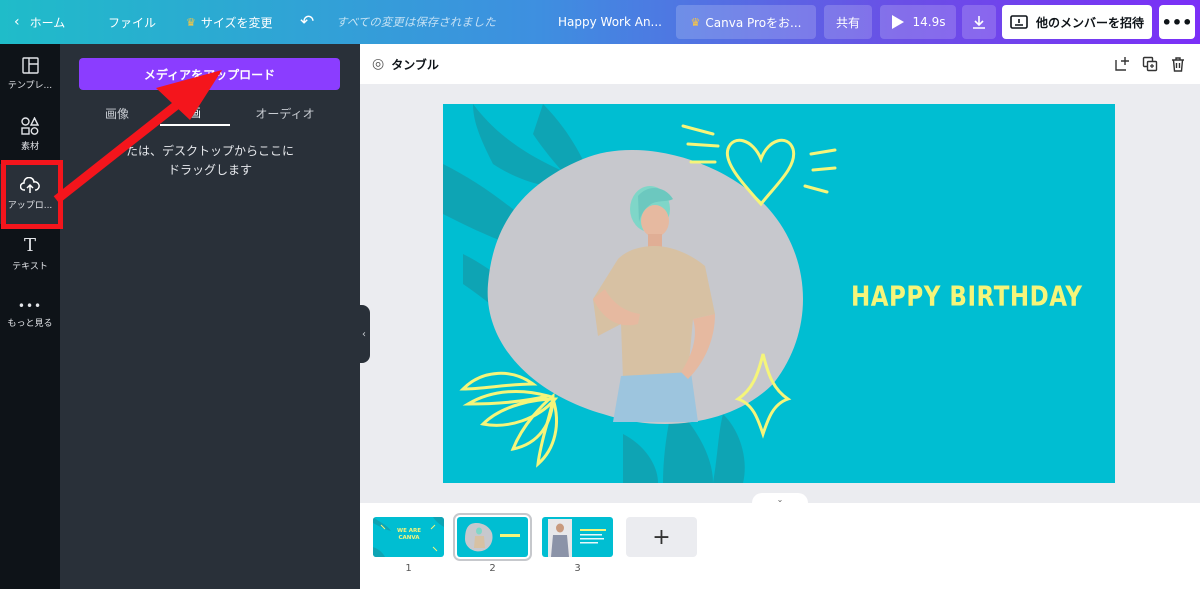 This screenshot has width=1200, height=589. What do you see at coordinates (492, 568) in the screenshot?
I see `page-number: 2` at bounding box center [492, 568].